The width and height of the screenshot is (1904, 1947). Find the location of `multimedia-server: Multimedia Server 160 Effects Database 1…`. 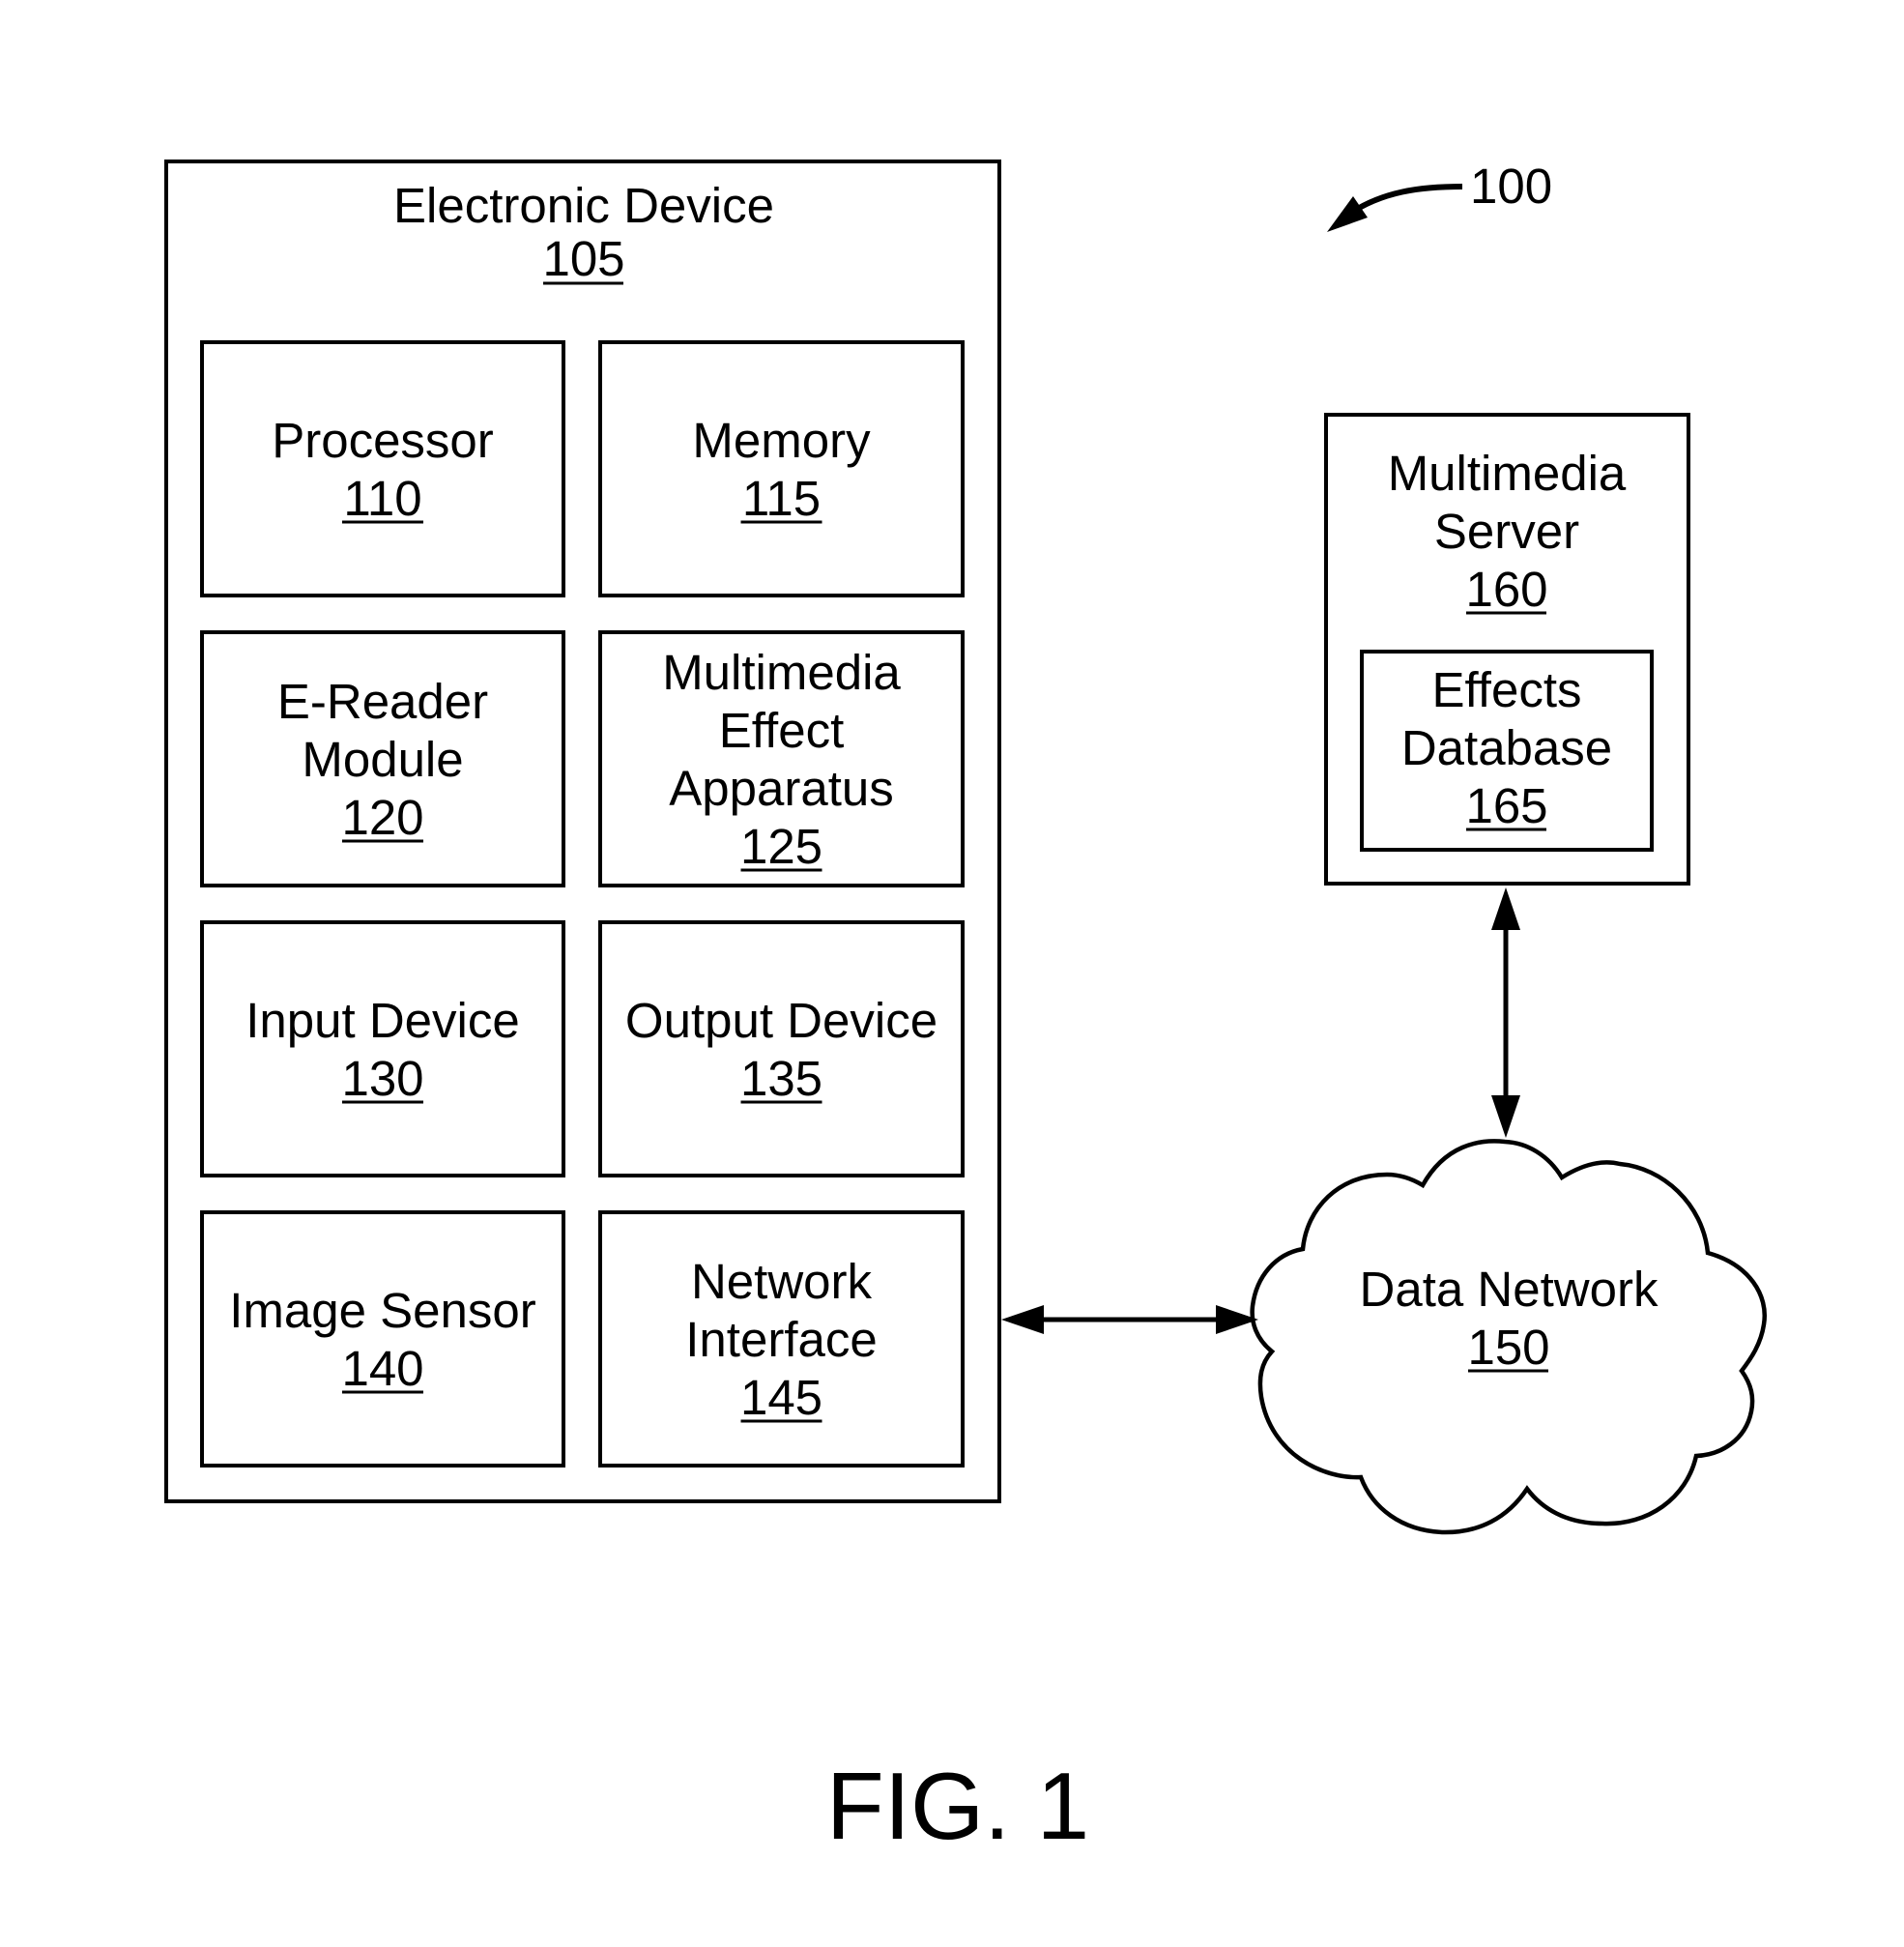

multimedia-server: Multimedia Server 160 Effects Database 1… is located at coordinates (1507, 649).